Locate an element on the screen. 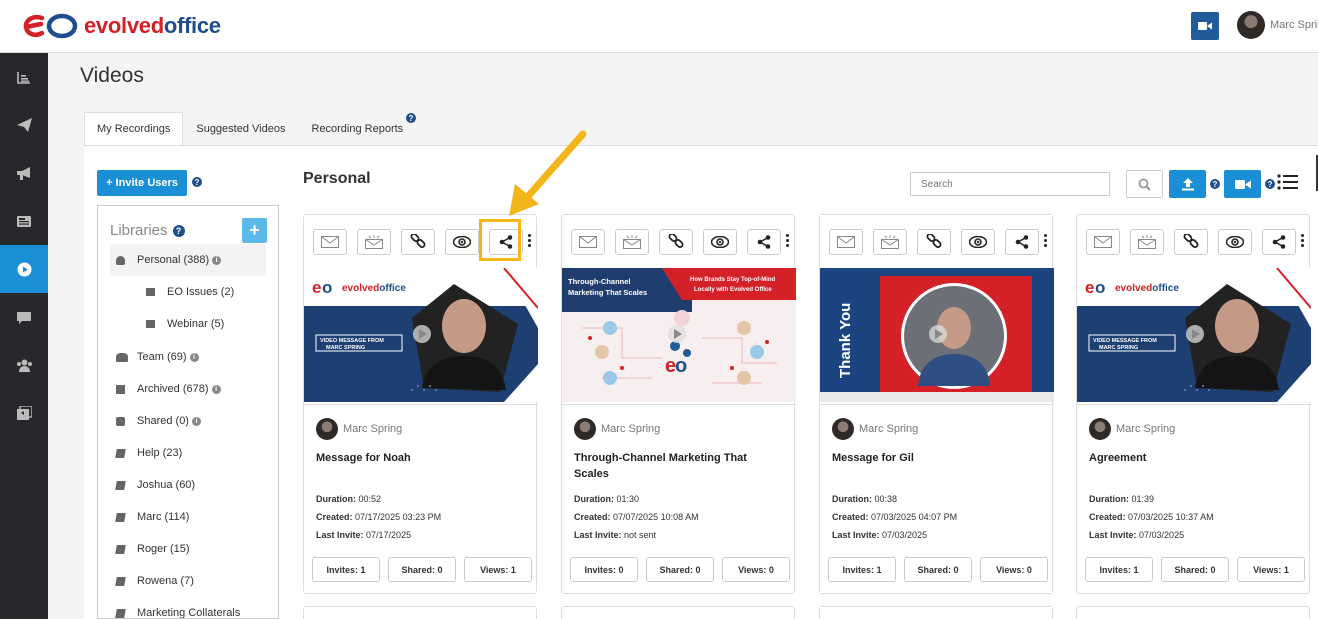  video-thumbnail: Thank You is located at coordinates (937, 335).